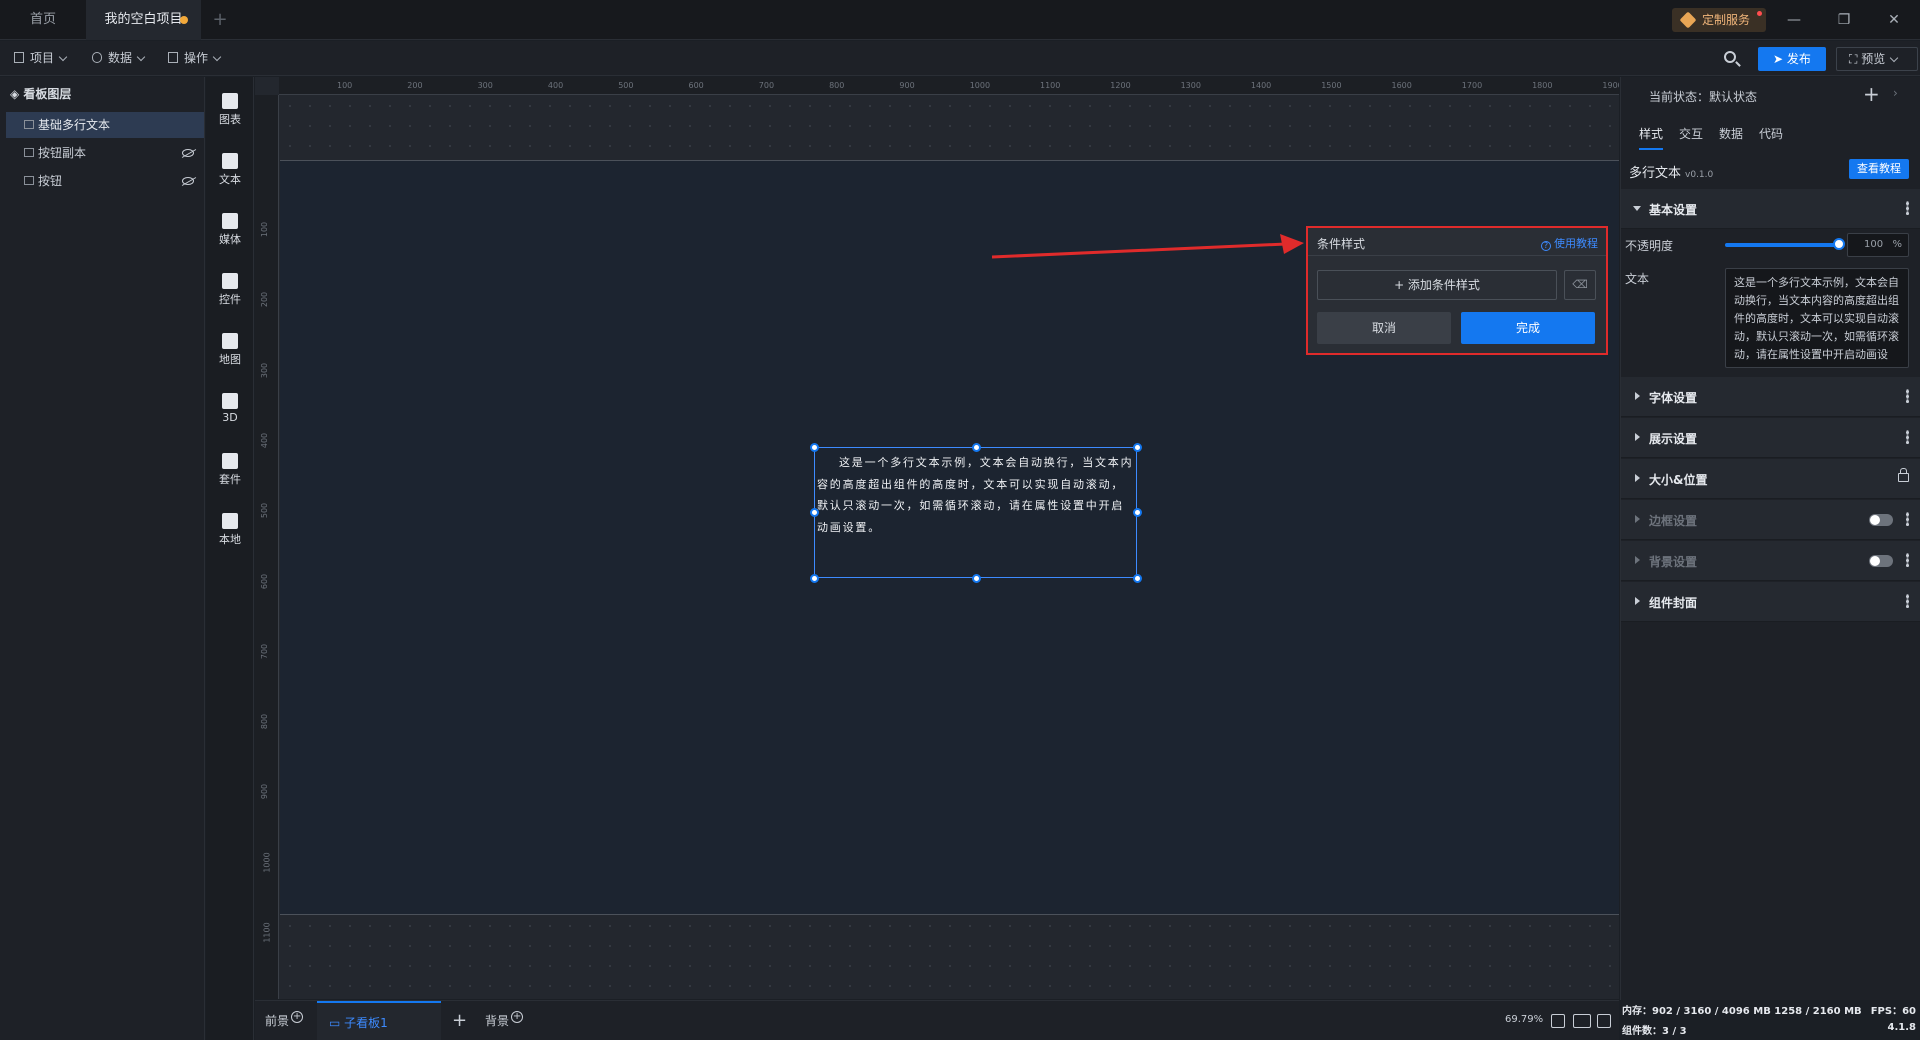 This screenshot has height=1040, width=1920. Describe the element at coordinates (1147, 246) in the screenshot. I see `annotation-arrow` at that location.